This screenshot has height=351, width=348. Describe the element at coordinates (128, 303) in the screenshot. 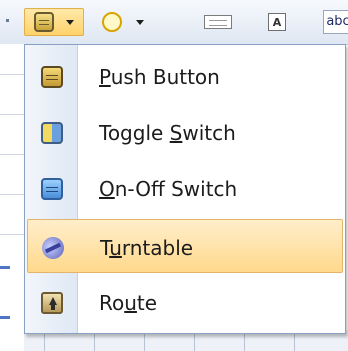

I see `menu-item-label: Route` at that location.